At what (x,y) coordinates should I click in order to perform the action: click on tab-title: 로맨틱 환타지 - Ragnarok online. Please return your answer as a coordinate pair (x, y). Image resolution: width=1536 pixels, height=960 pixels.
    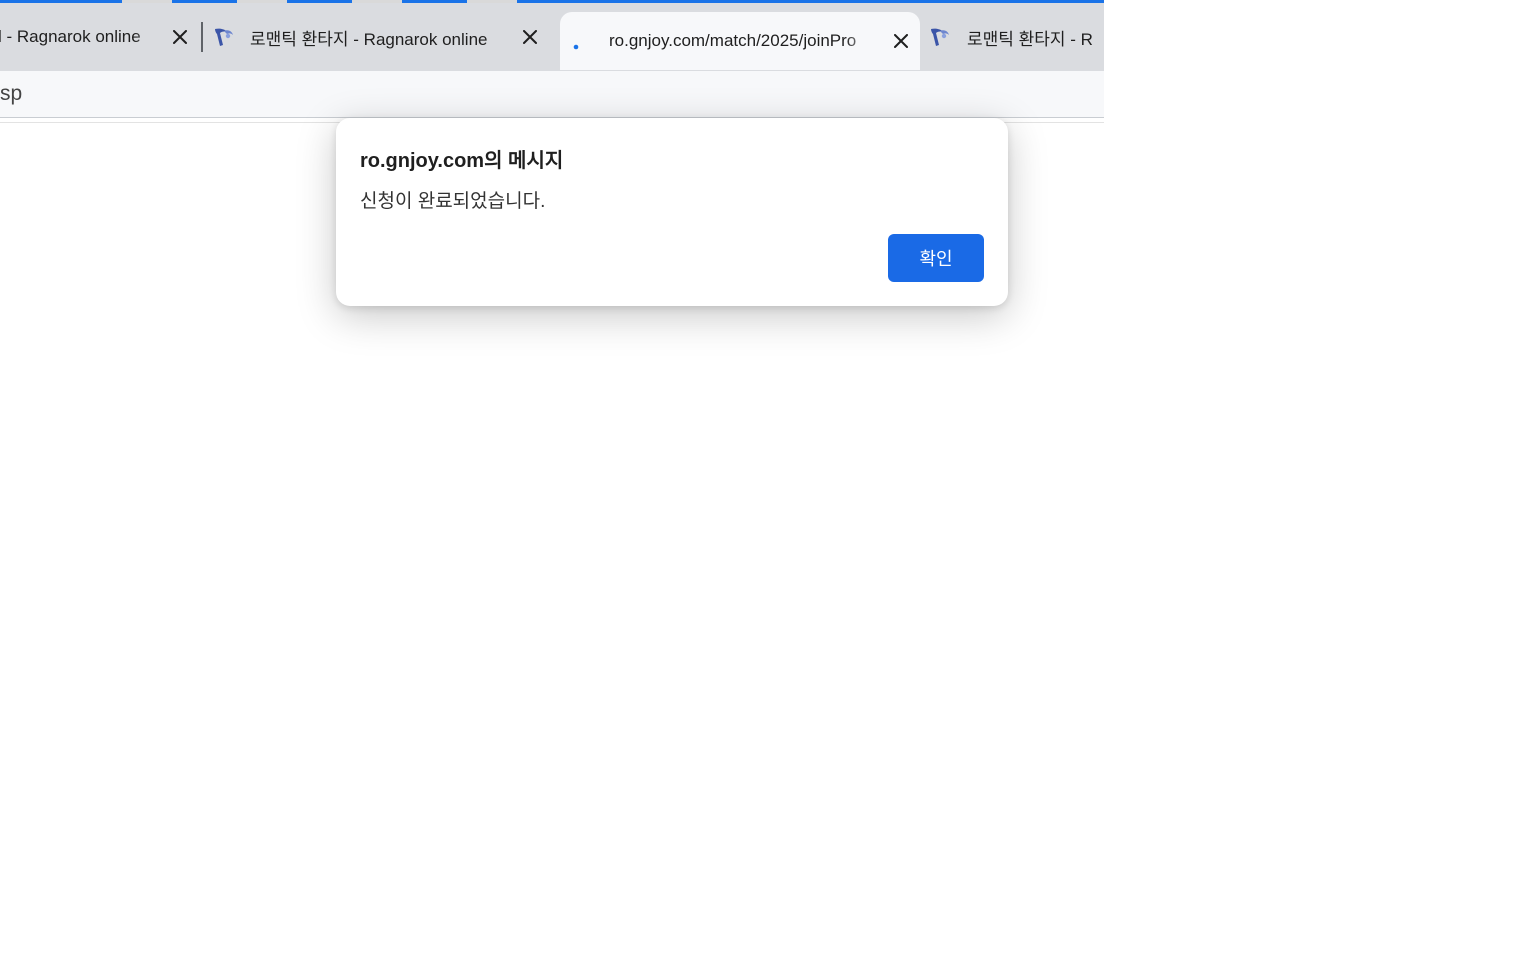
    Looking at the image, I should click on (369, 39).